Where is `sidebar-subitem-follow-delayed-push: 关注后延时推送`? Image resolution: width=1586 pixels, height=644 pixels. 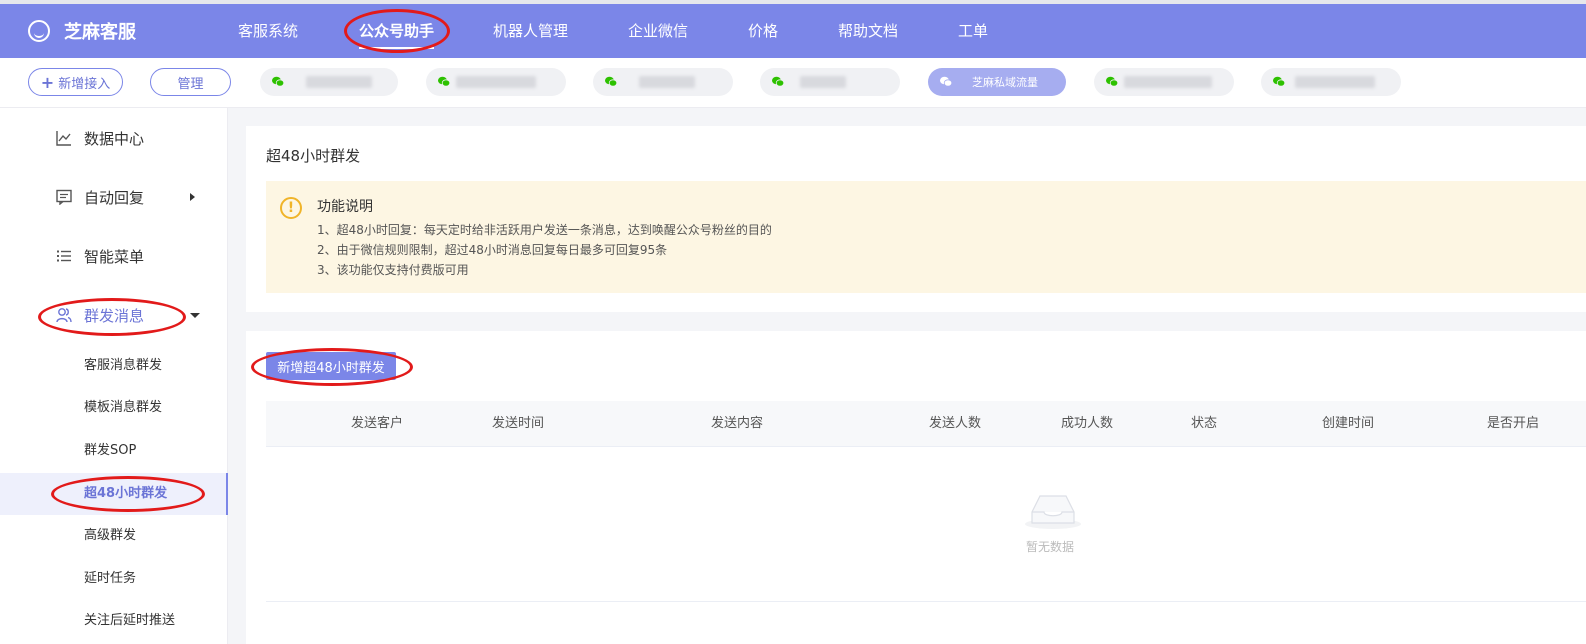
sidebar-subitem-follow-delayed-push: 关注后延时推送 is located at coordinates (114, 621).